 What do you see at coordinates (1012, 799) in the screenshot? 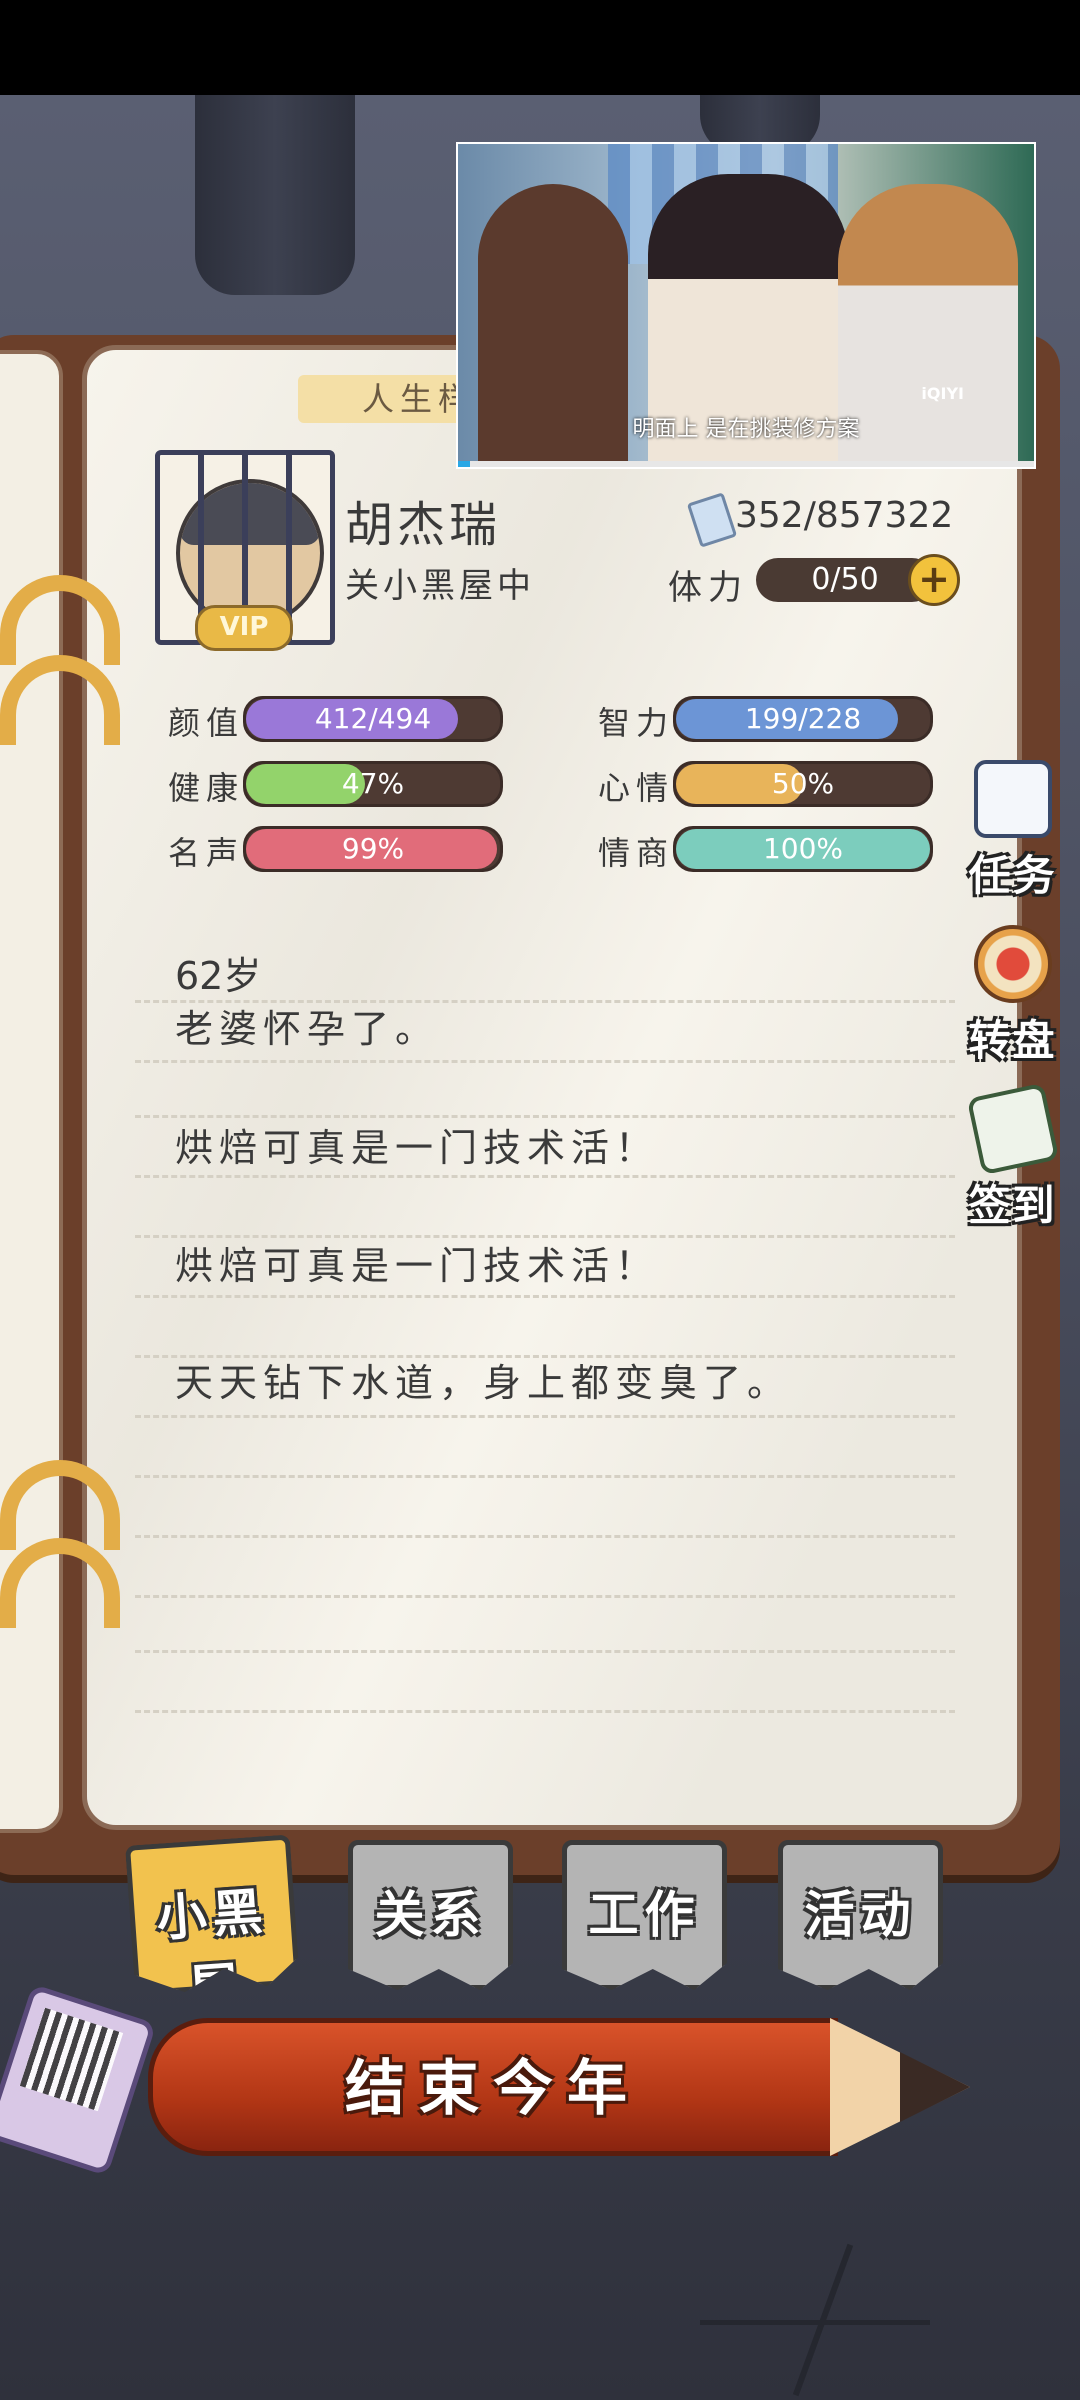
I see `clipboard-icon` at bounding box center [1012, 799].